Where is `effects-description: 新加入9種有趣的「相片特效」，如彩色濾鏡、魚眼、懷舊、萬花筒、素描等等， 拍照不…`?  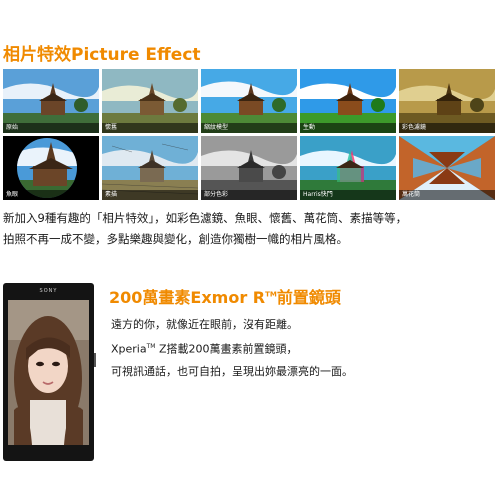
effects-description: 新加入9種有趣的「相片特效」，如彩色濾鏡、魚眼、懷舊、萬花筒、素描等等， 拍照不… is located at coordinates (250, 229).